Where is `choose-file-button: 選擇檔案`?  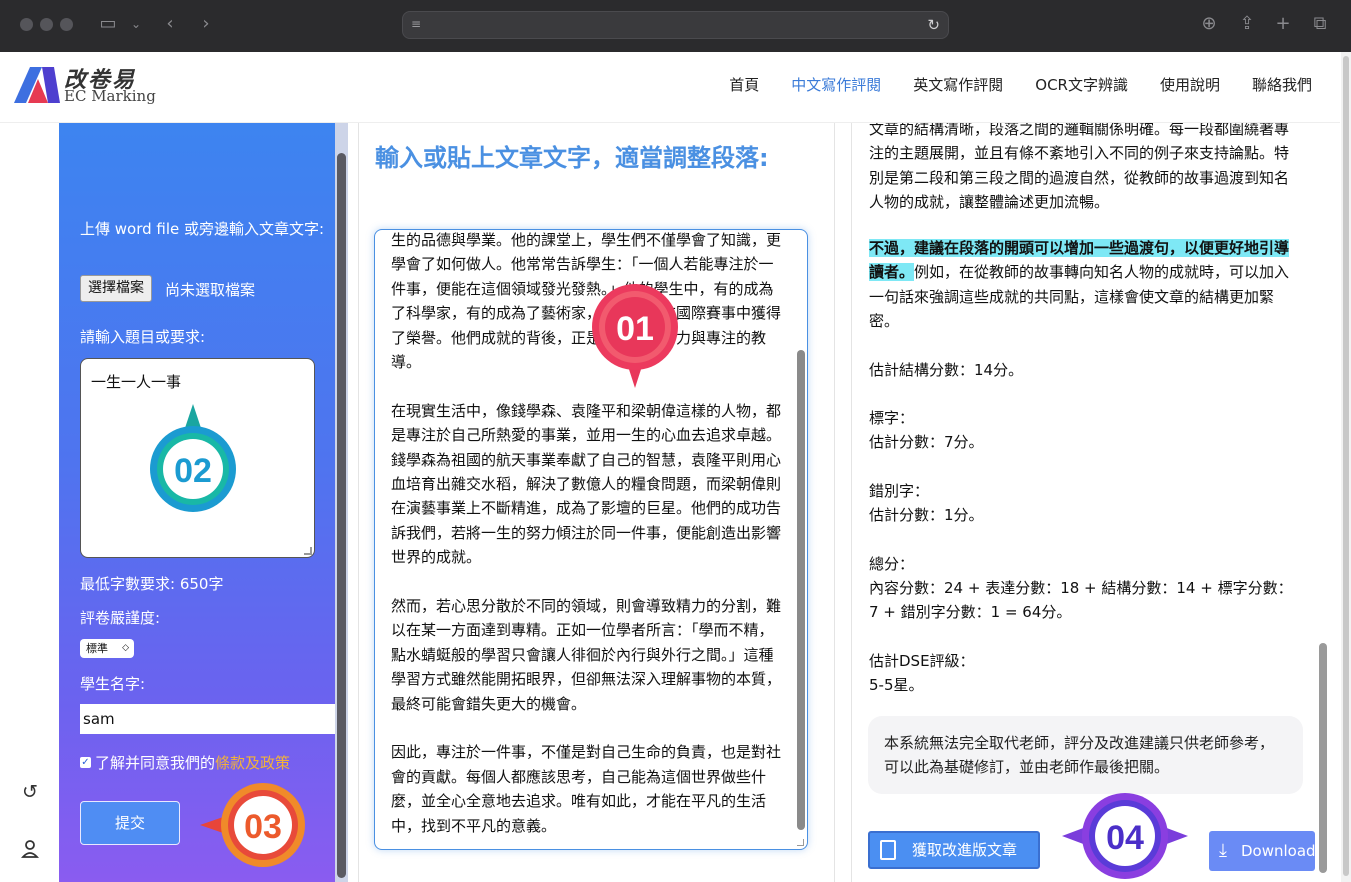 choose-file-button: 選擇檔案 is located at coordinates (116, 288).